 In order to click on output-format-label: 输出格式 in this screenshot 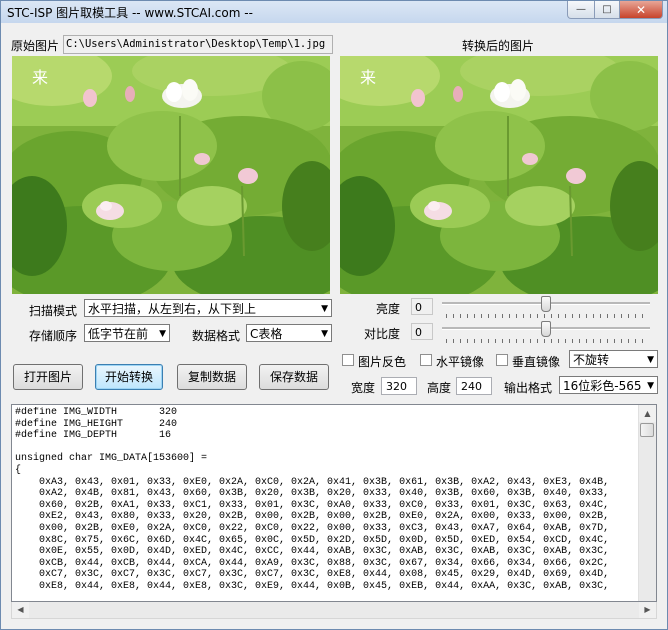, I will do `click(528, 388)`.